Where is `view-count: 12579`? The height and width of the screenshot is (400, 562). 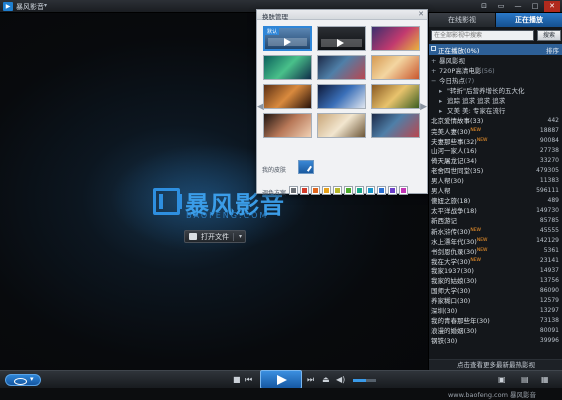 view-count: 12579 is located at coordinates (549, 300).